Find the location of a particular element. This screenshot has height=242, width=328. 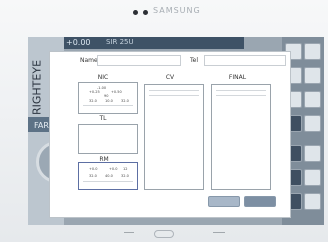

nc-value-7: 32.0 is located at coordinates (125, 101).